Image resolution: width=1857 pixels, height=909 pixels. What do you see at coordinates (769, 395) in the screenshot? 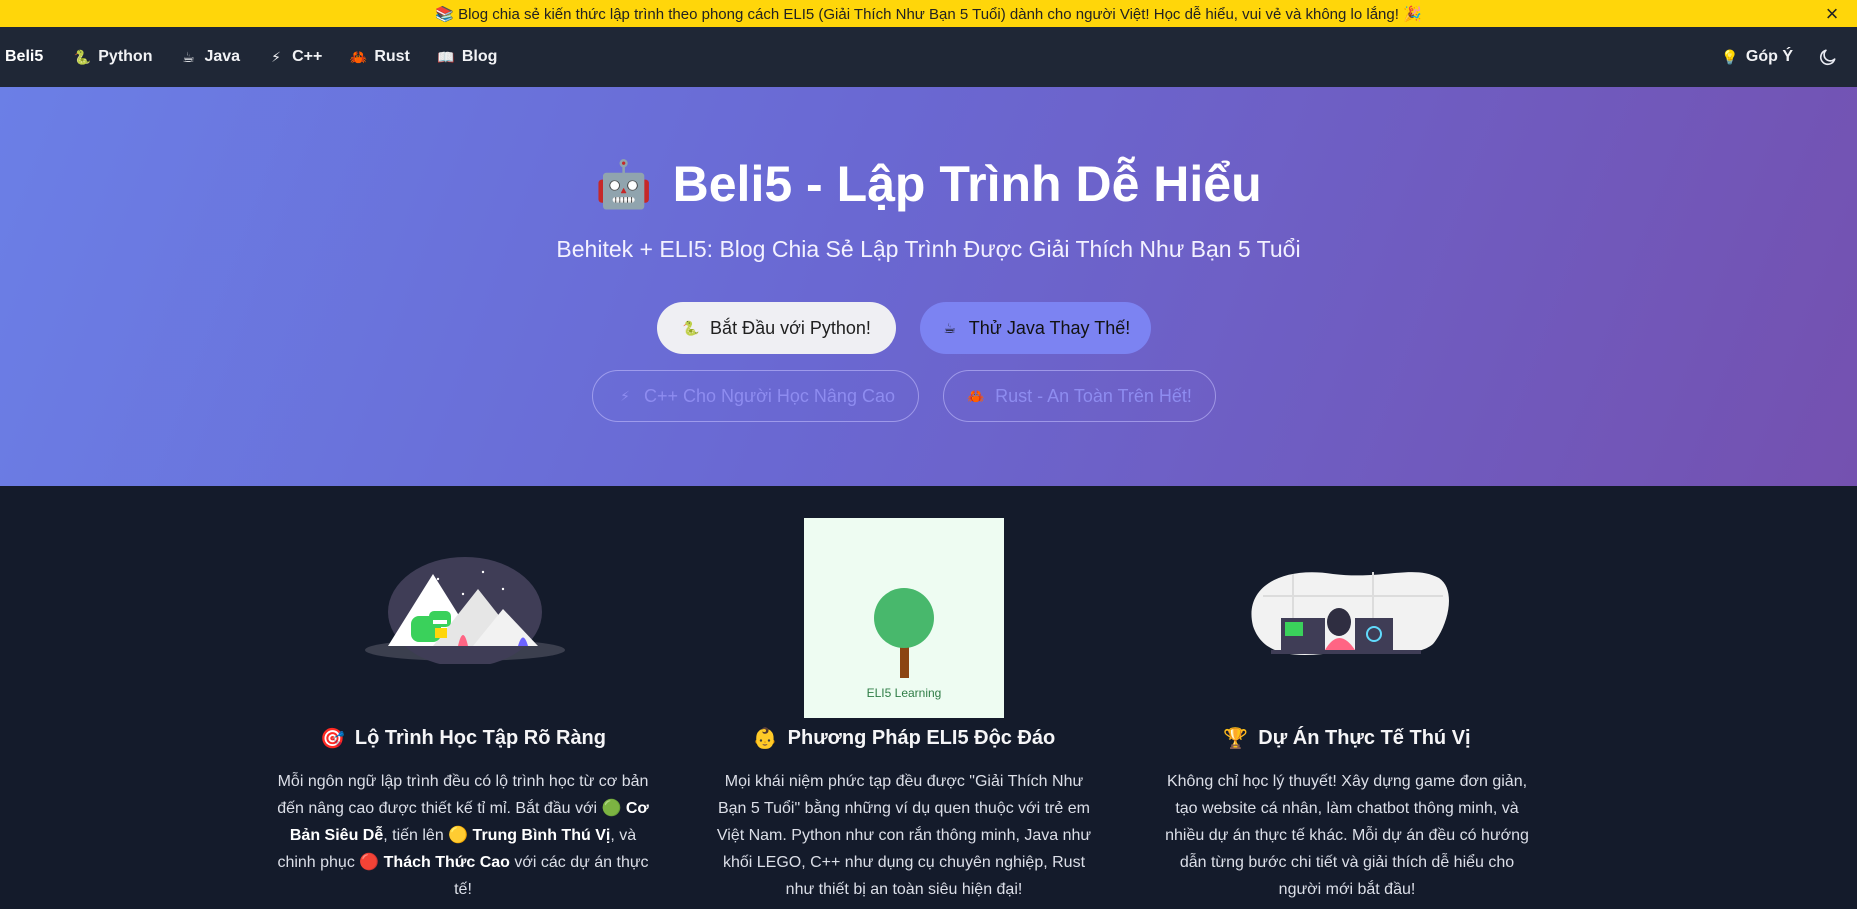
I see `button-label: C++ Cho Người Học Nâng Cao` at bounding box center [769, 395].